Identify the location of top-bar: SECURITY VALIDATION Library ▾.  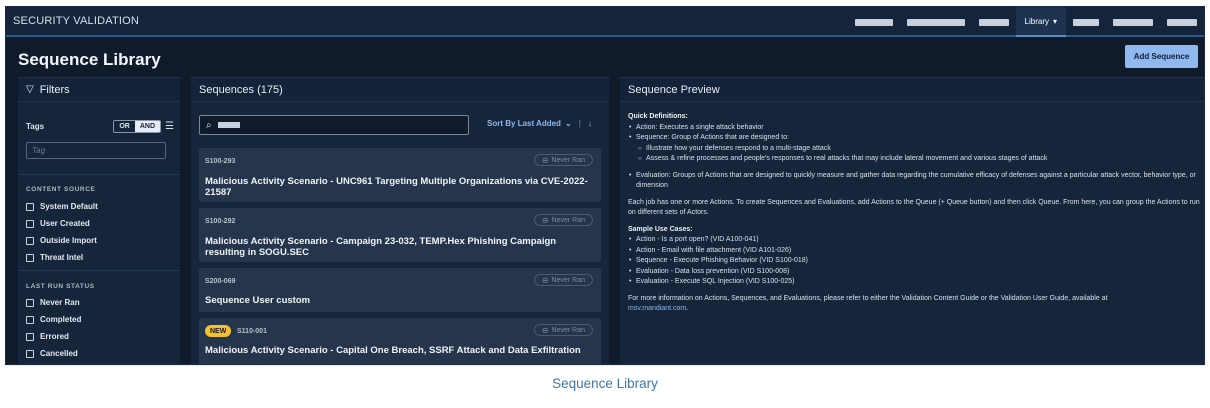
(605, 22).